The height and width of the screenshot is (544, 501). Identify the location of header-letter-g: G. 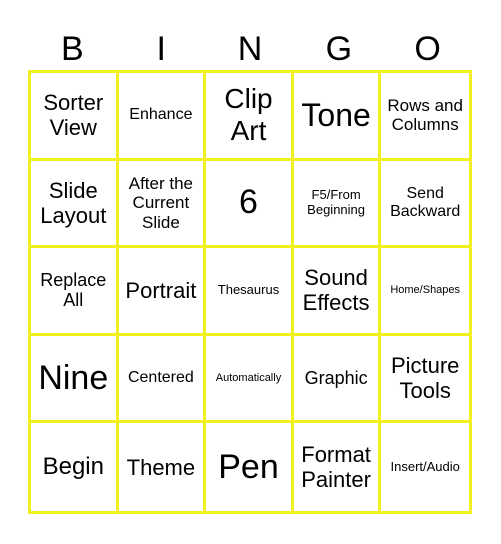
(339, 49).